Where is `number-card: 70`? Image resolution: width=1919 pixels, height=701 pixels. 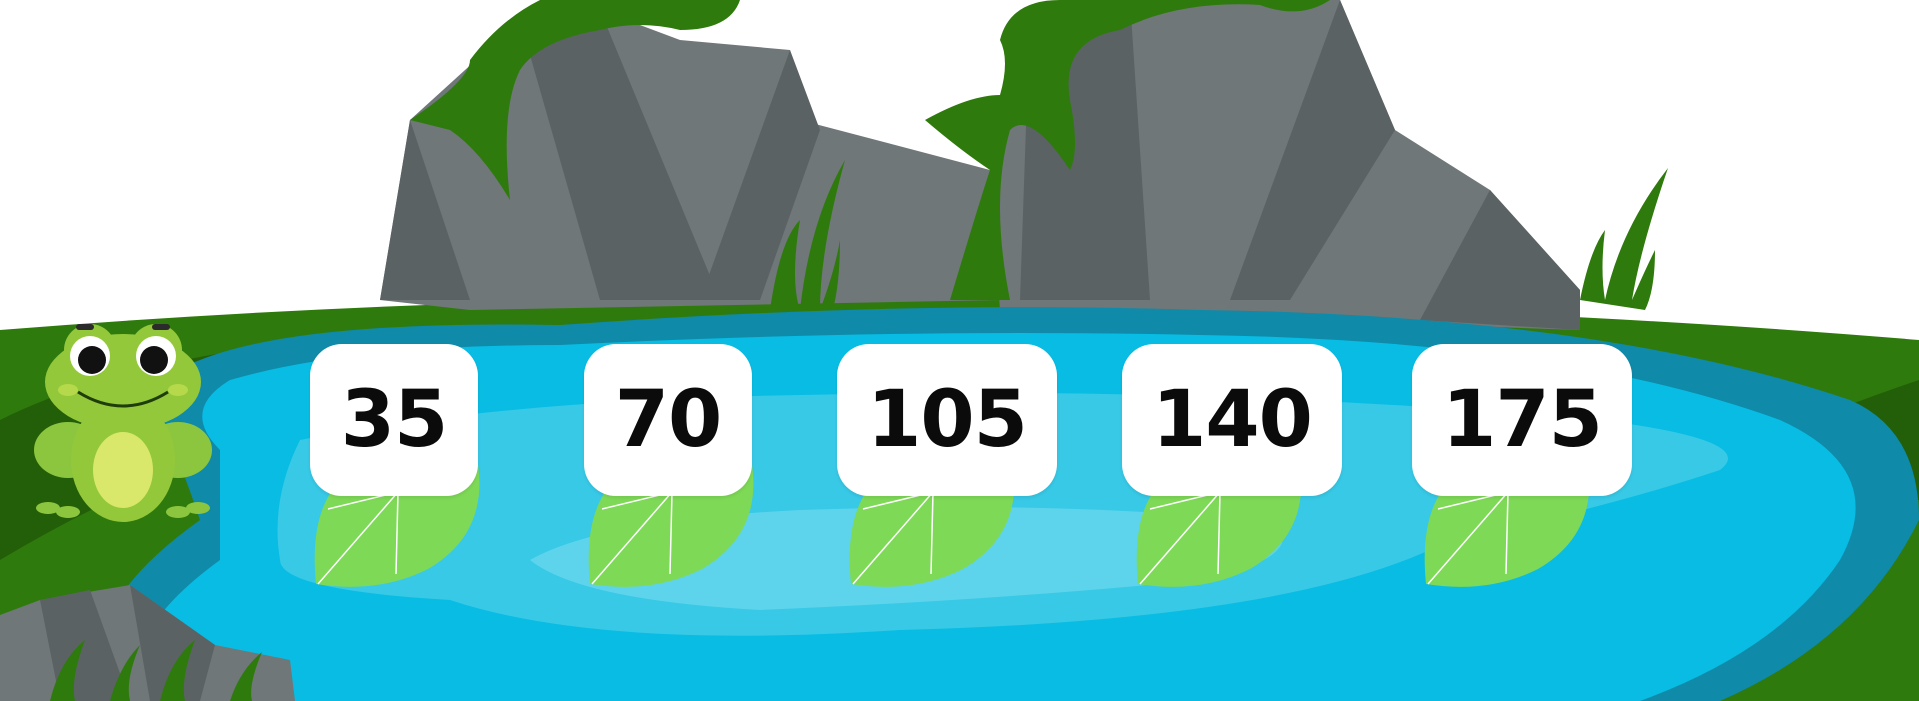
number-card: 70 is located at coordinates (668, 420).